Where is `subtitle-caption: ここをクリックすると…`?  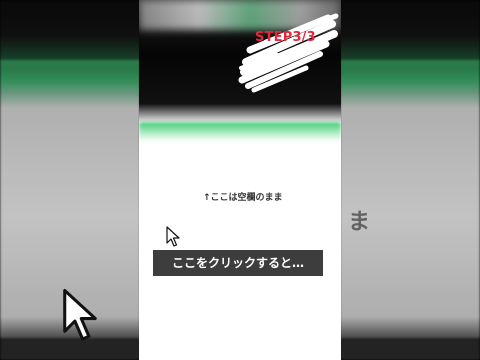
subtitle-caption: ここをクリックすると… is located at coordinates (238, 263).